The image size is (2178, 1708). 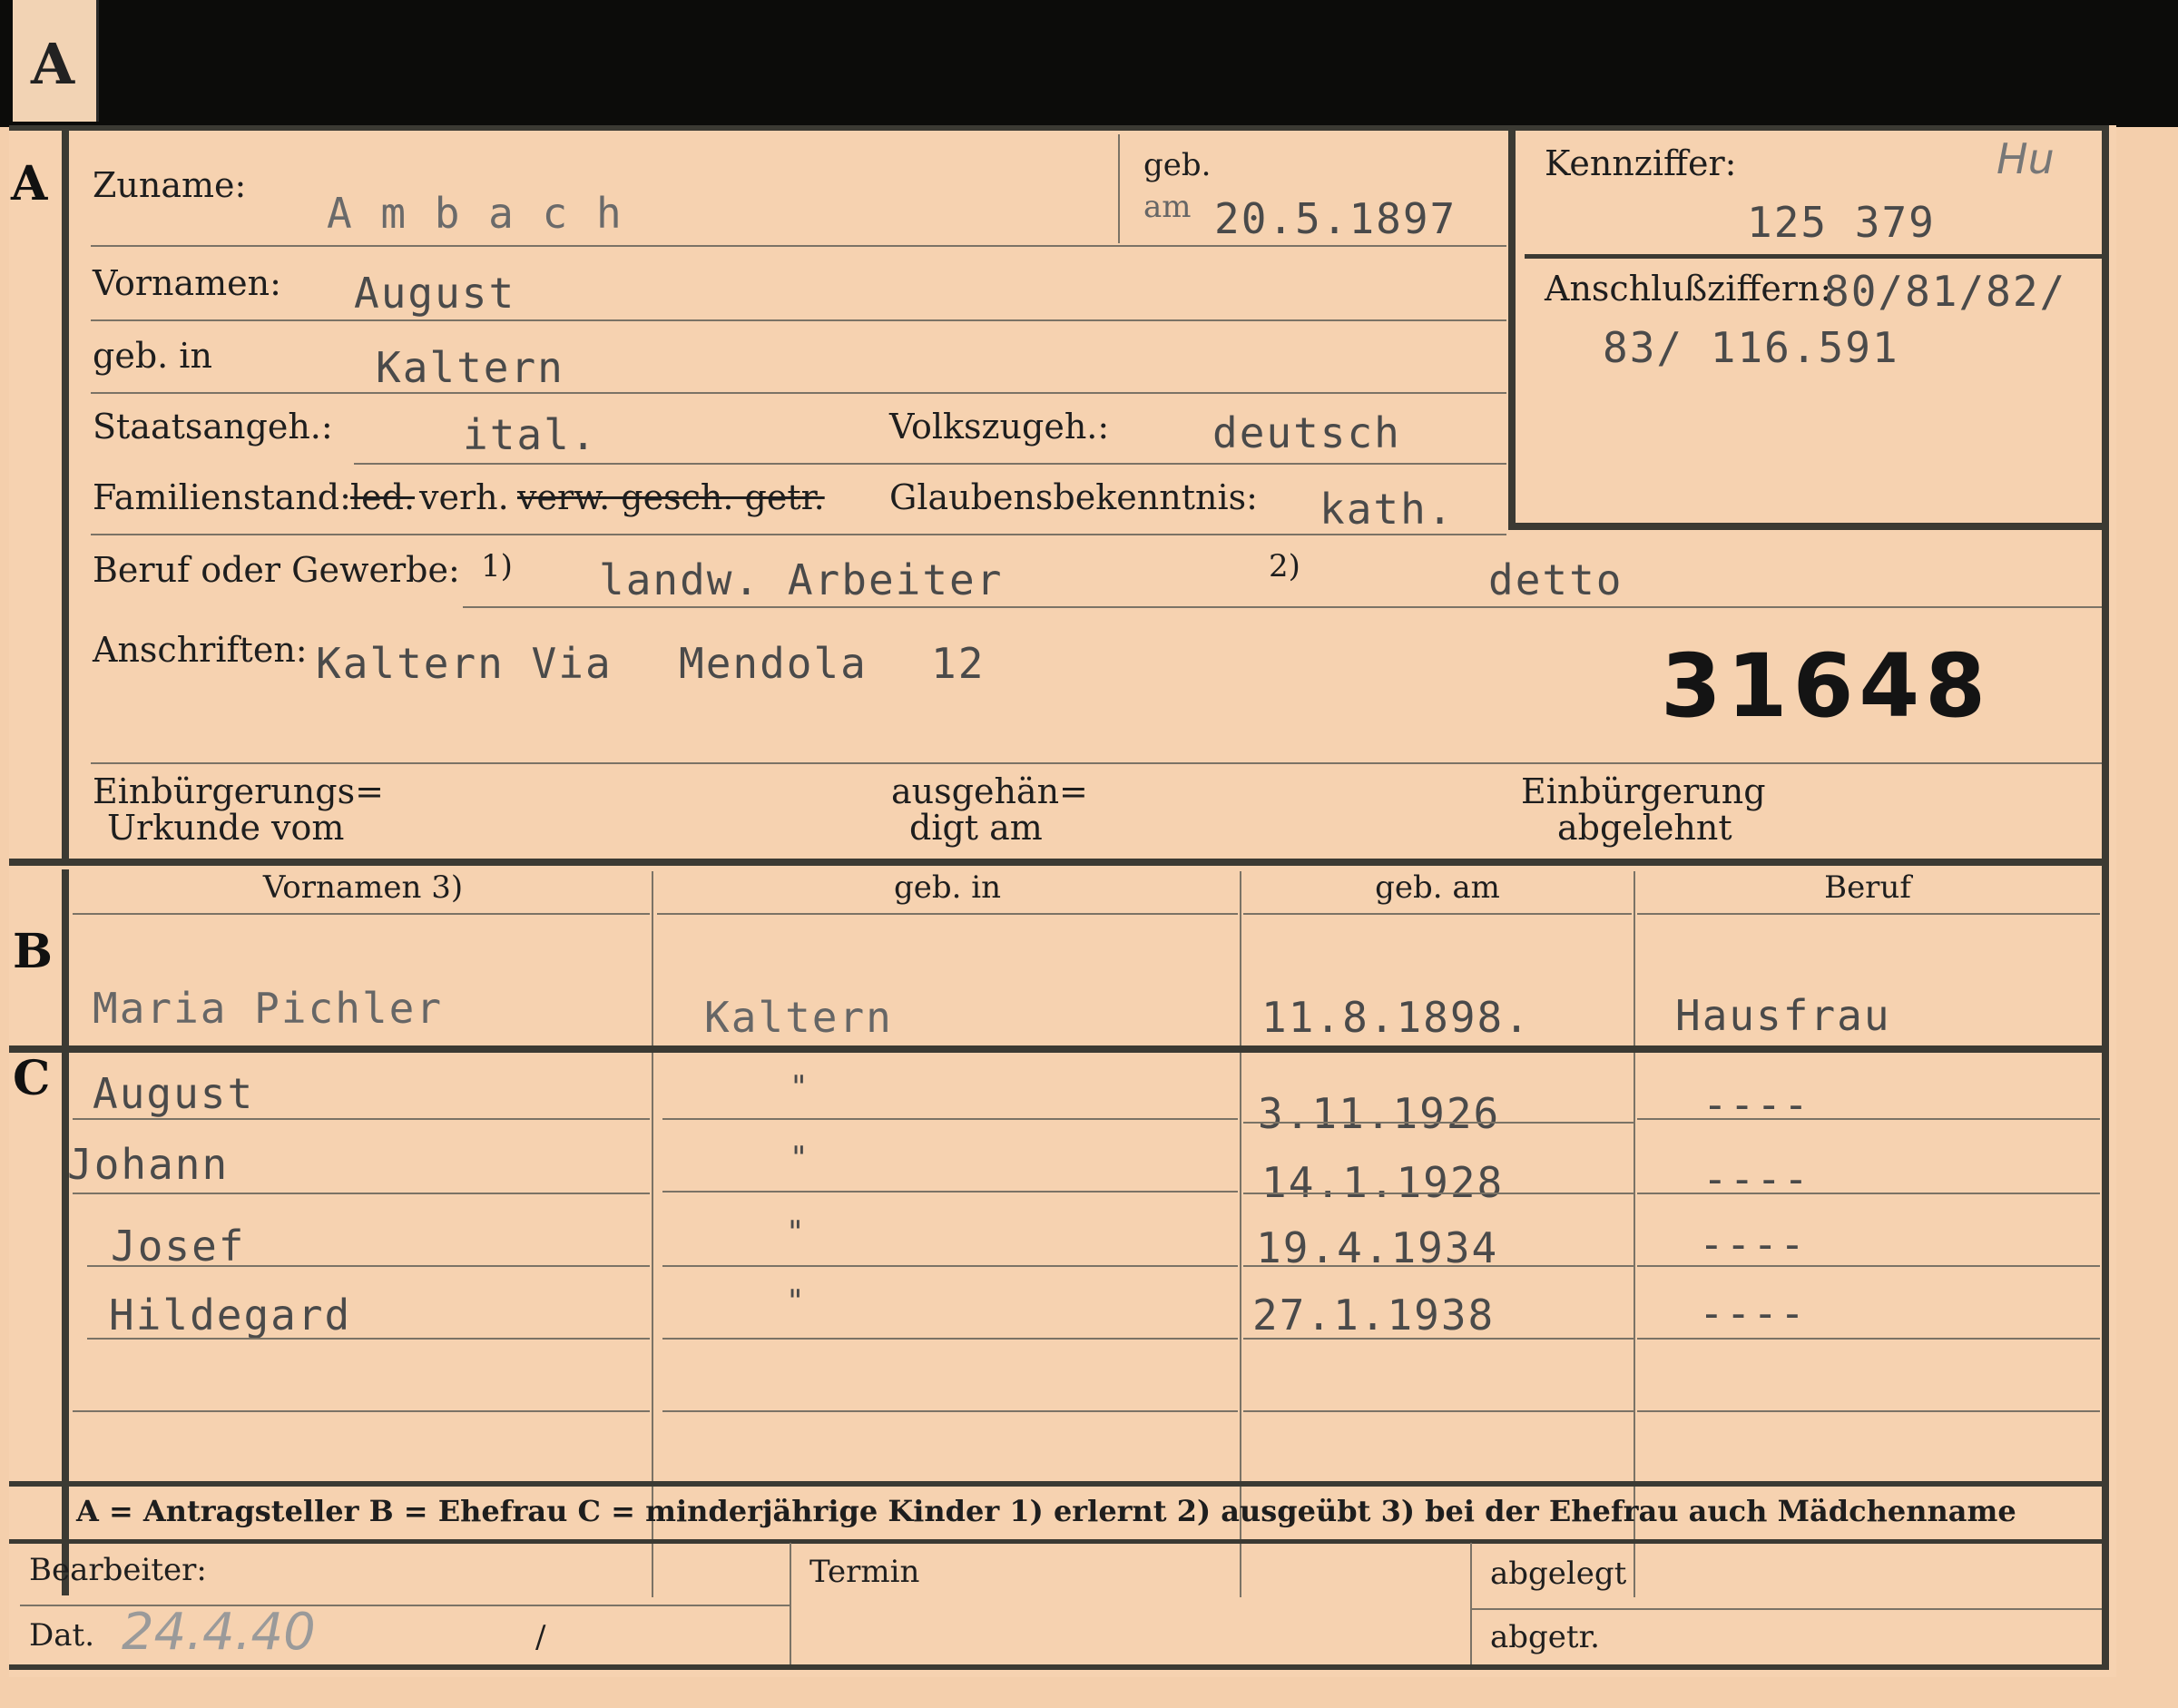 I want to click on label-einbuergerung-urkunde-1: Einbürgerungs=, so click(x=238, y=791).